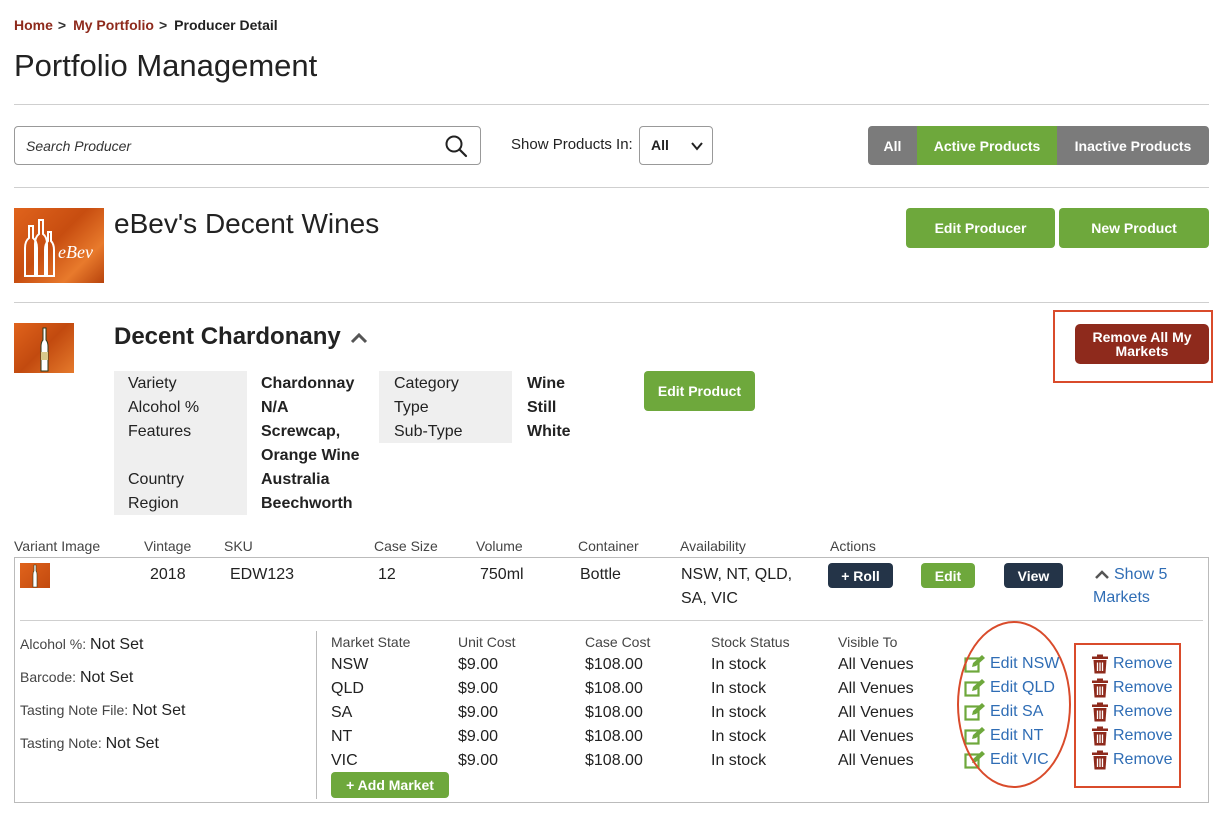  I want to click on attr-value-alcohol: N/A, so click(275, 407).